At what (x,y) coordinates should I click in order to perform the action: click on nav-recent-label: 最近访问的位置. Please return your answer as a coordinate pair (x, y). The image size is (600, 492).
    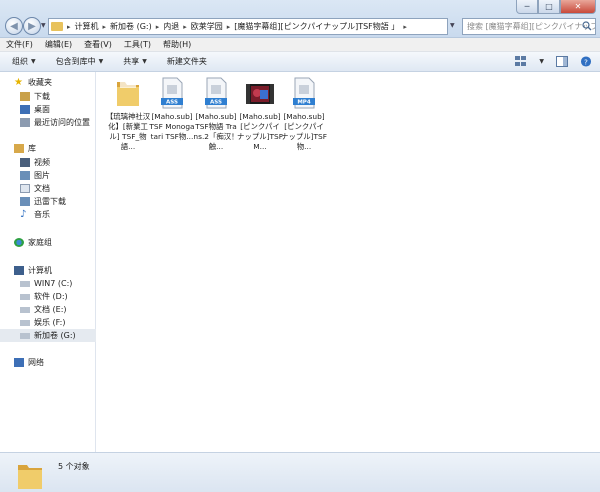
    Looking at the image, I should click on (62, 122).